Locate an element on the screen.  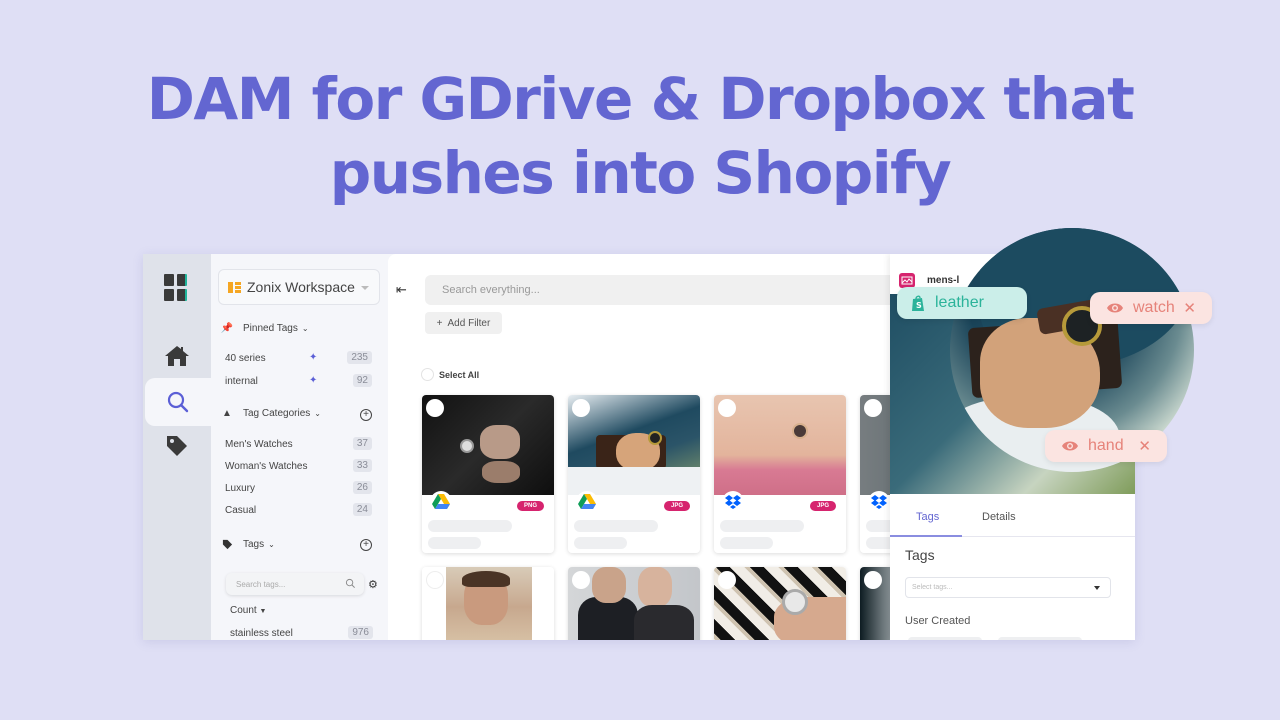
category-count: 37 is located at coordinates (362, 443).